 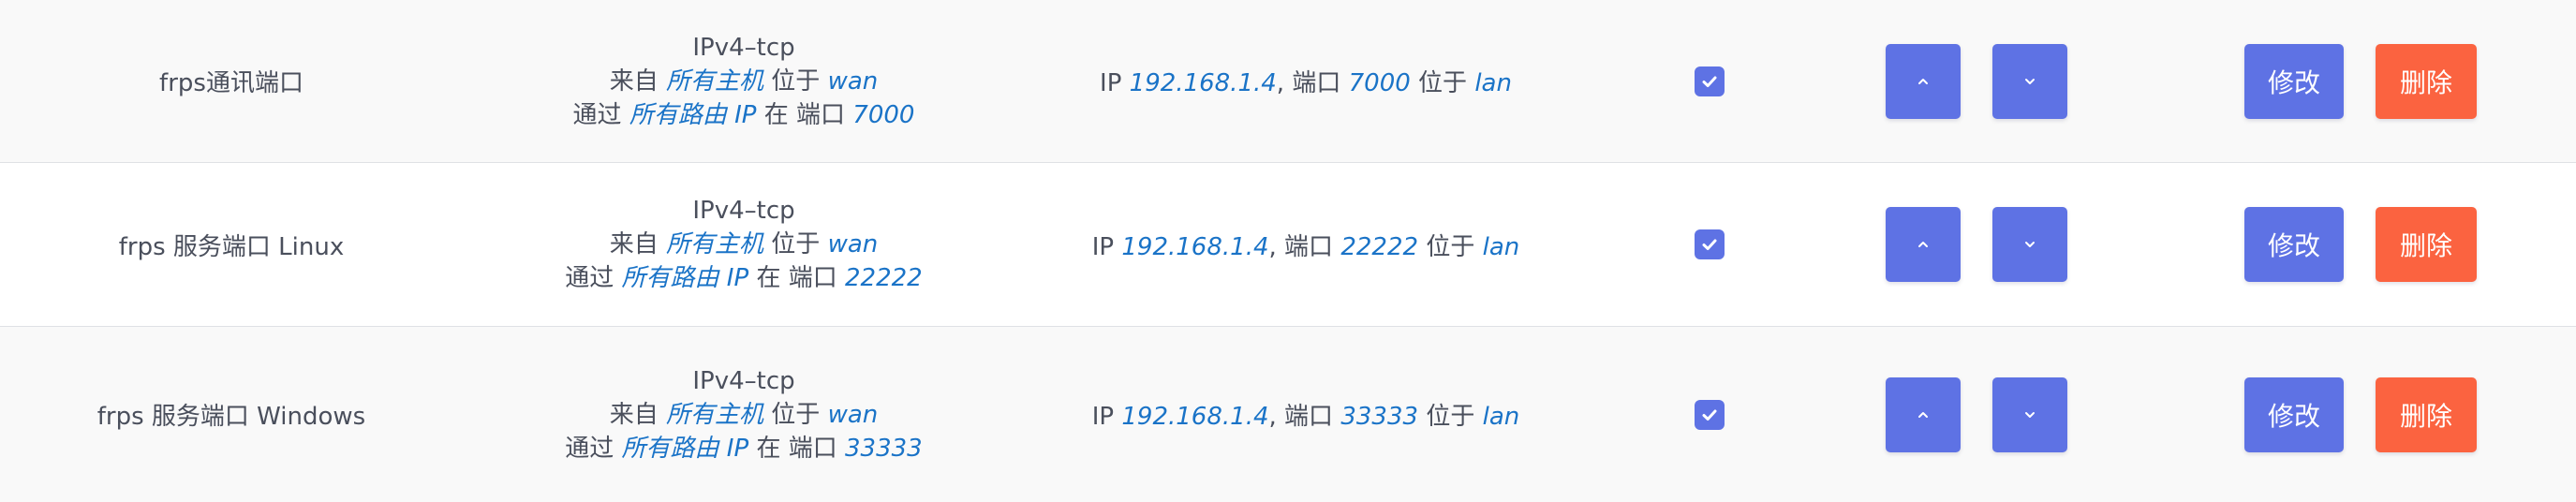 What do you see at coordinates (1380, 246) in the screenshot?
I see `dest-port: 22222` at bounding box center [1380, 246].